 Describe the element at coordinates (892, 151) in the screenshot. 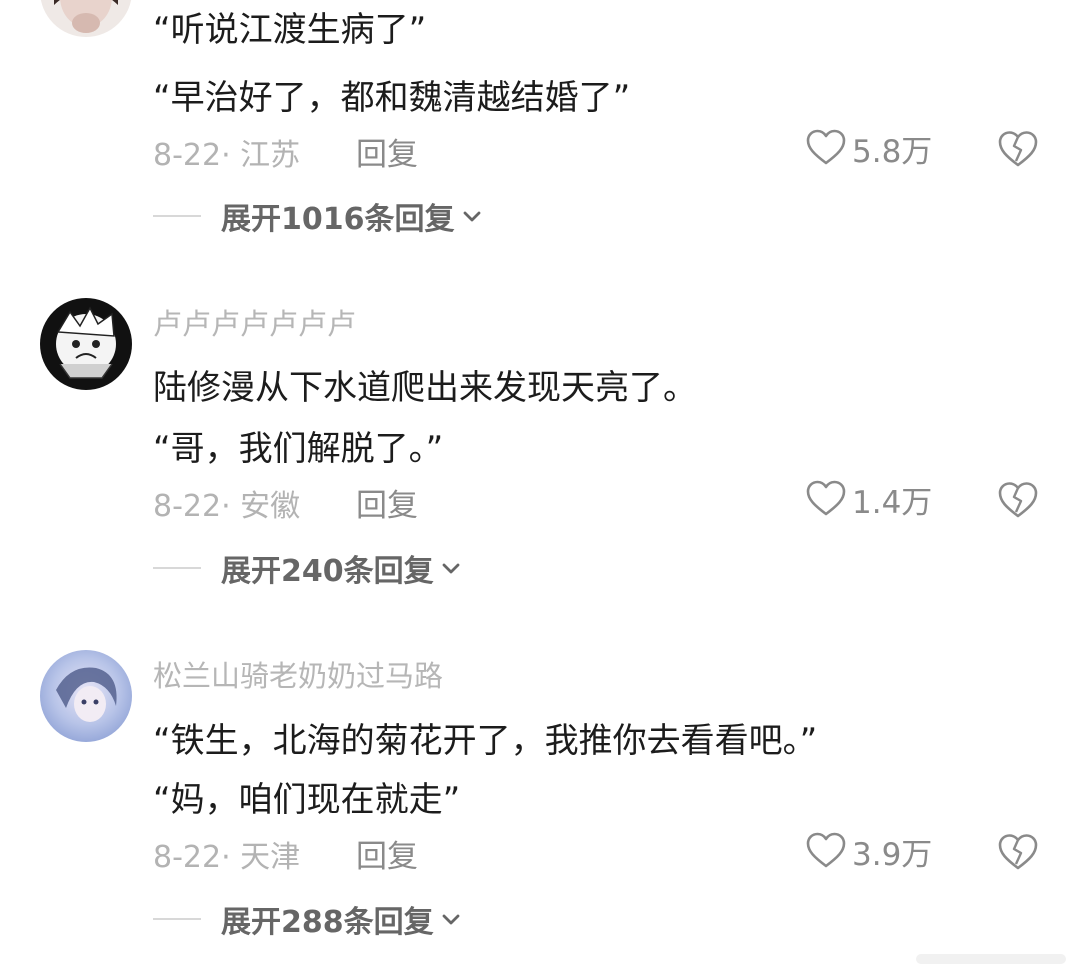

I see `like-count: 5.8万` at that location.